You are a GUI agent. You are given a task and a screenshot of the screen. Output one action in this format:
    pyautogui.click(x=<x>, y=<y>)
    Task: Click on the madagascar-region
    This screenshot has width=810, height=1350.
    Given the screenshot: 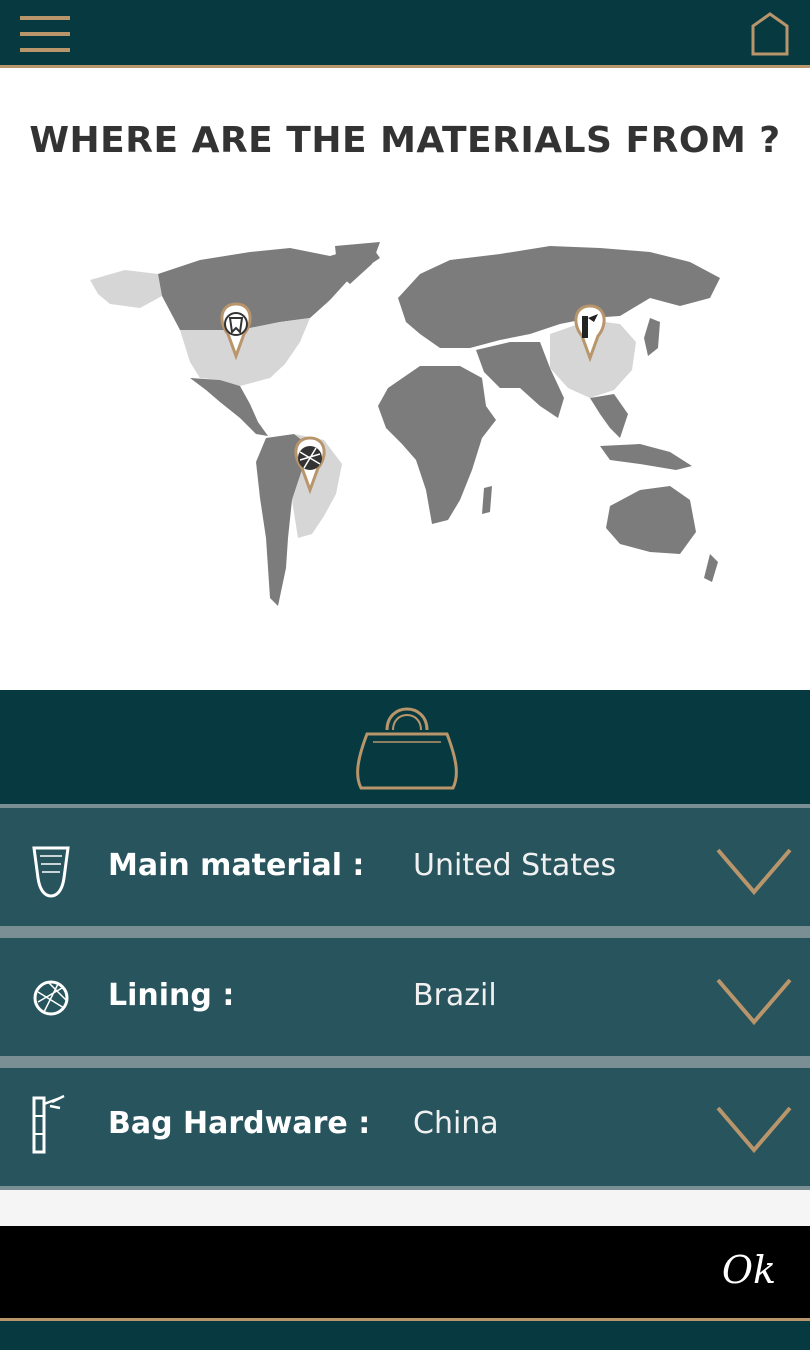 What is the action you would take?
    pyautogui.click(x=487, y=500)
    